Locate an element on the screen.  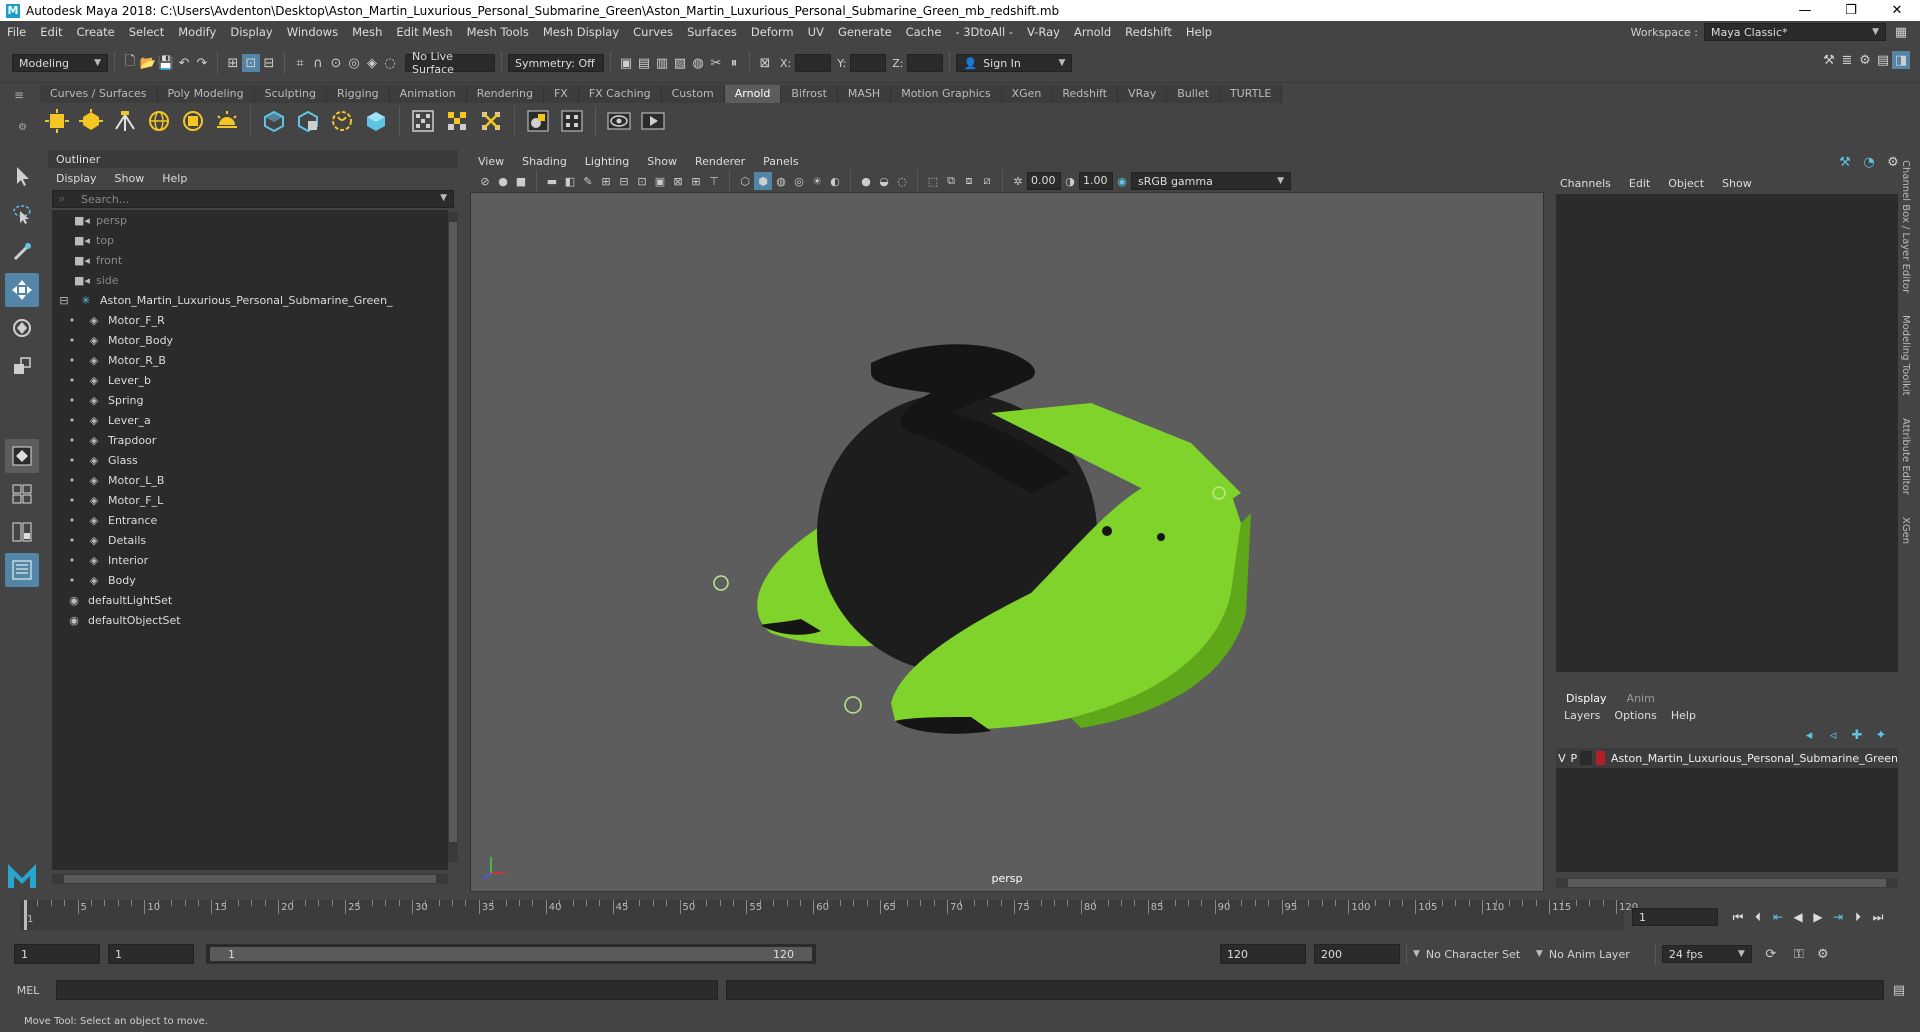
menu-edit: Edit is located at coordinates (51, 32).